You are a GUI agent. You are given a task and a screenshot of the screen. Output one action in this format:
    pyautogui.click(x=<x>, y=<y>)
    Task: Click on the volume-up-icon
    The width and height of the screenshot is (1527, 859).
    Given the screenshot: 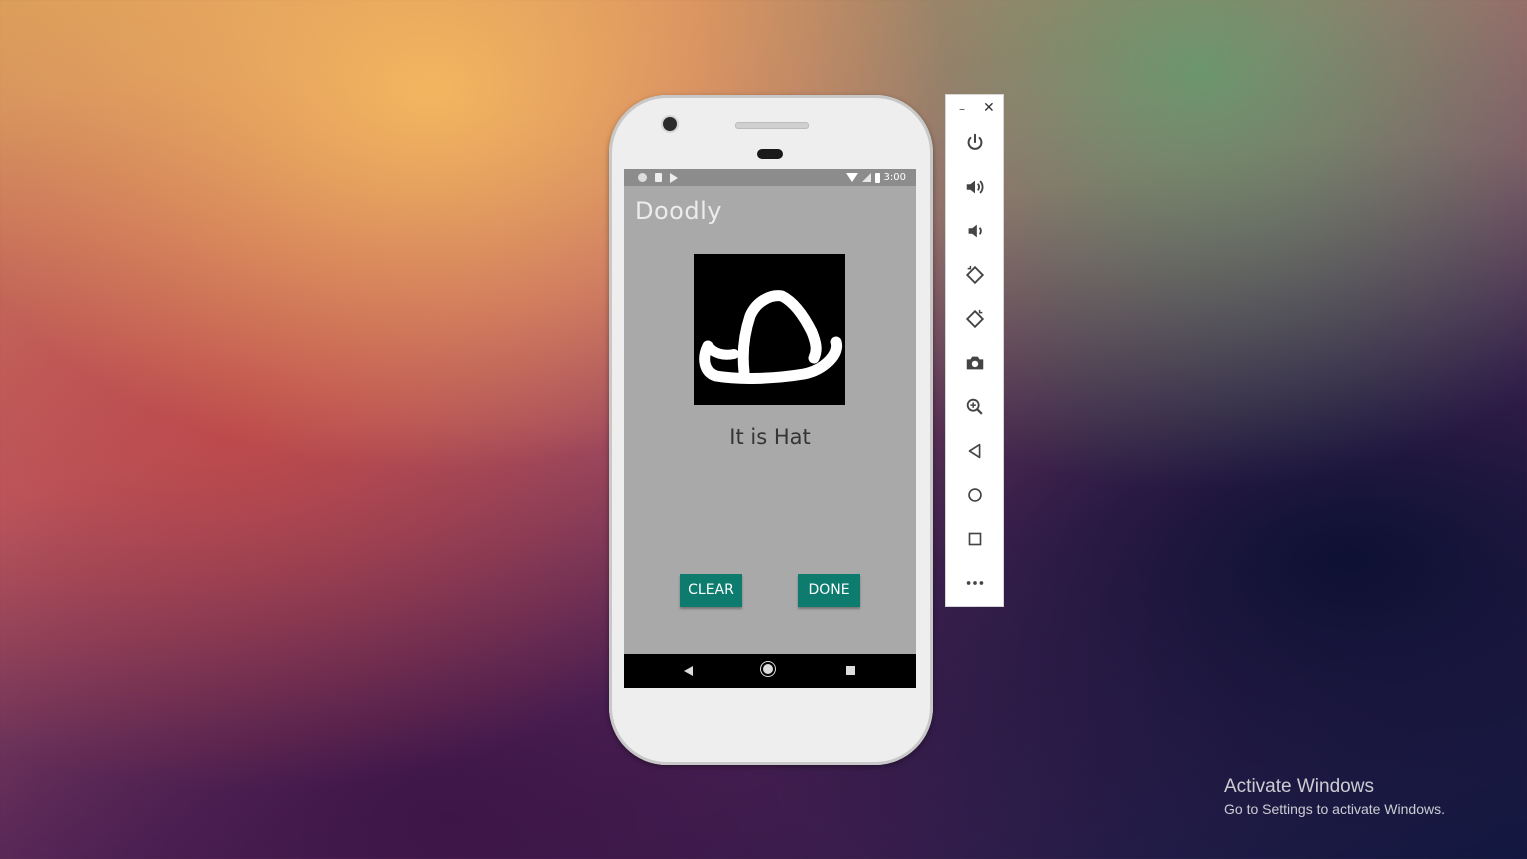 What is the action you would take?
    pyautogui.click(x=975, y=187)
    